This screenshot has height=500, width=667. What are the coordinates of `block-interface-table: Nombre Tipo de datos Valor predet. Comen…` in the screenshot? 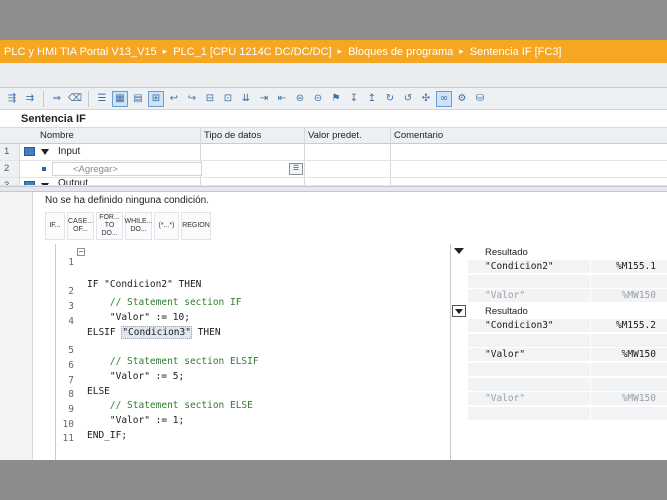 It's located at (333, 157).